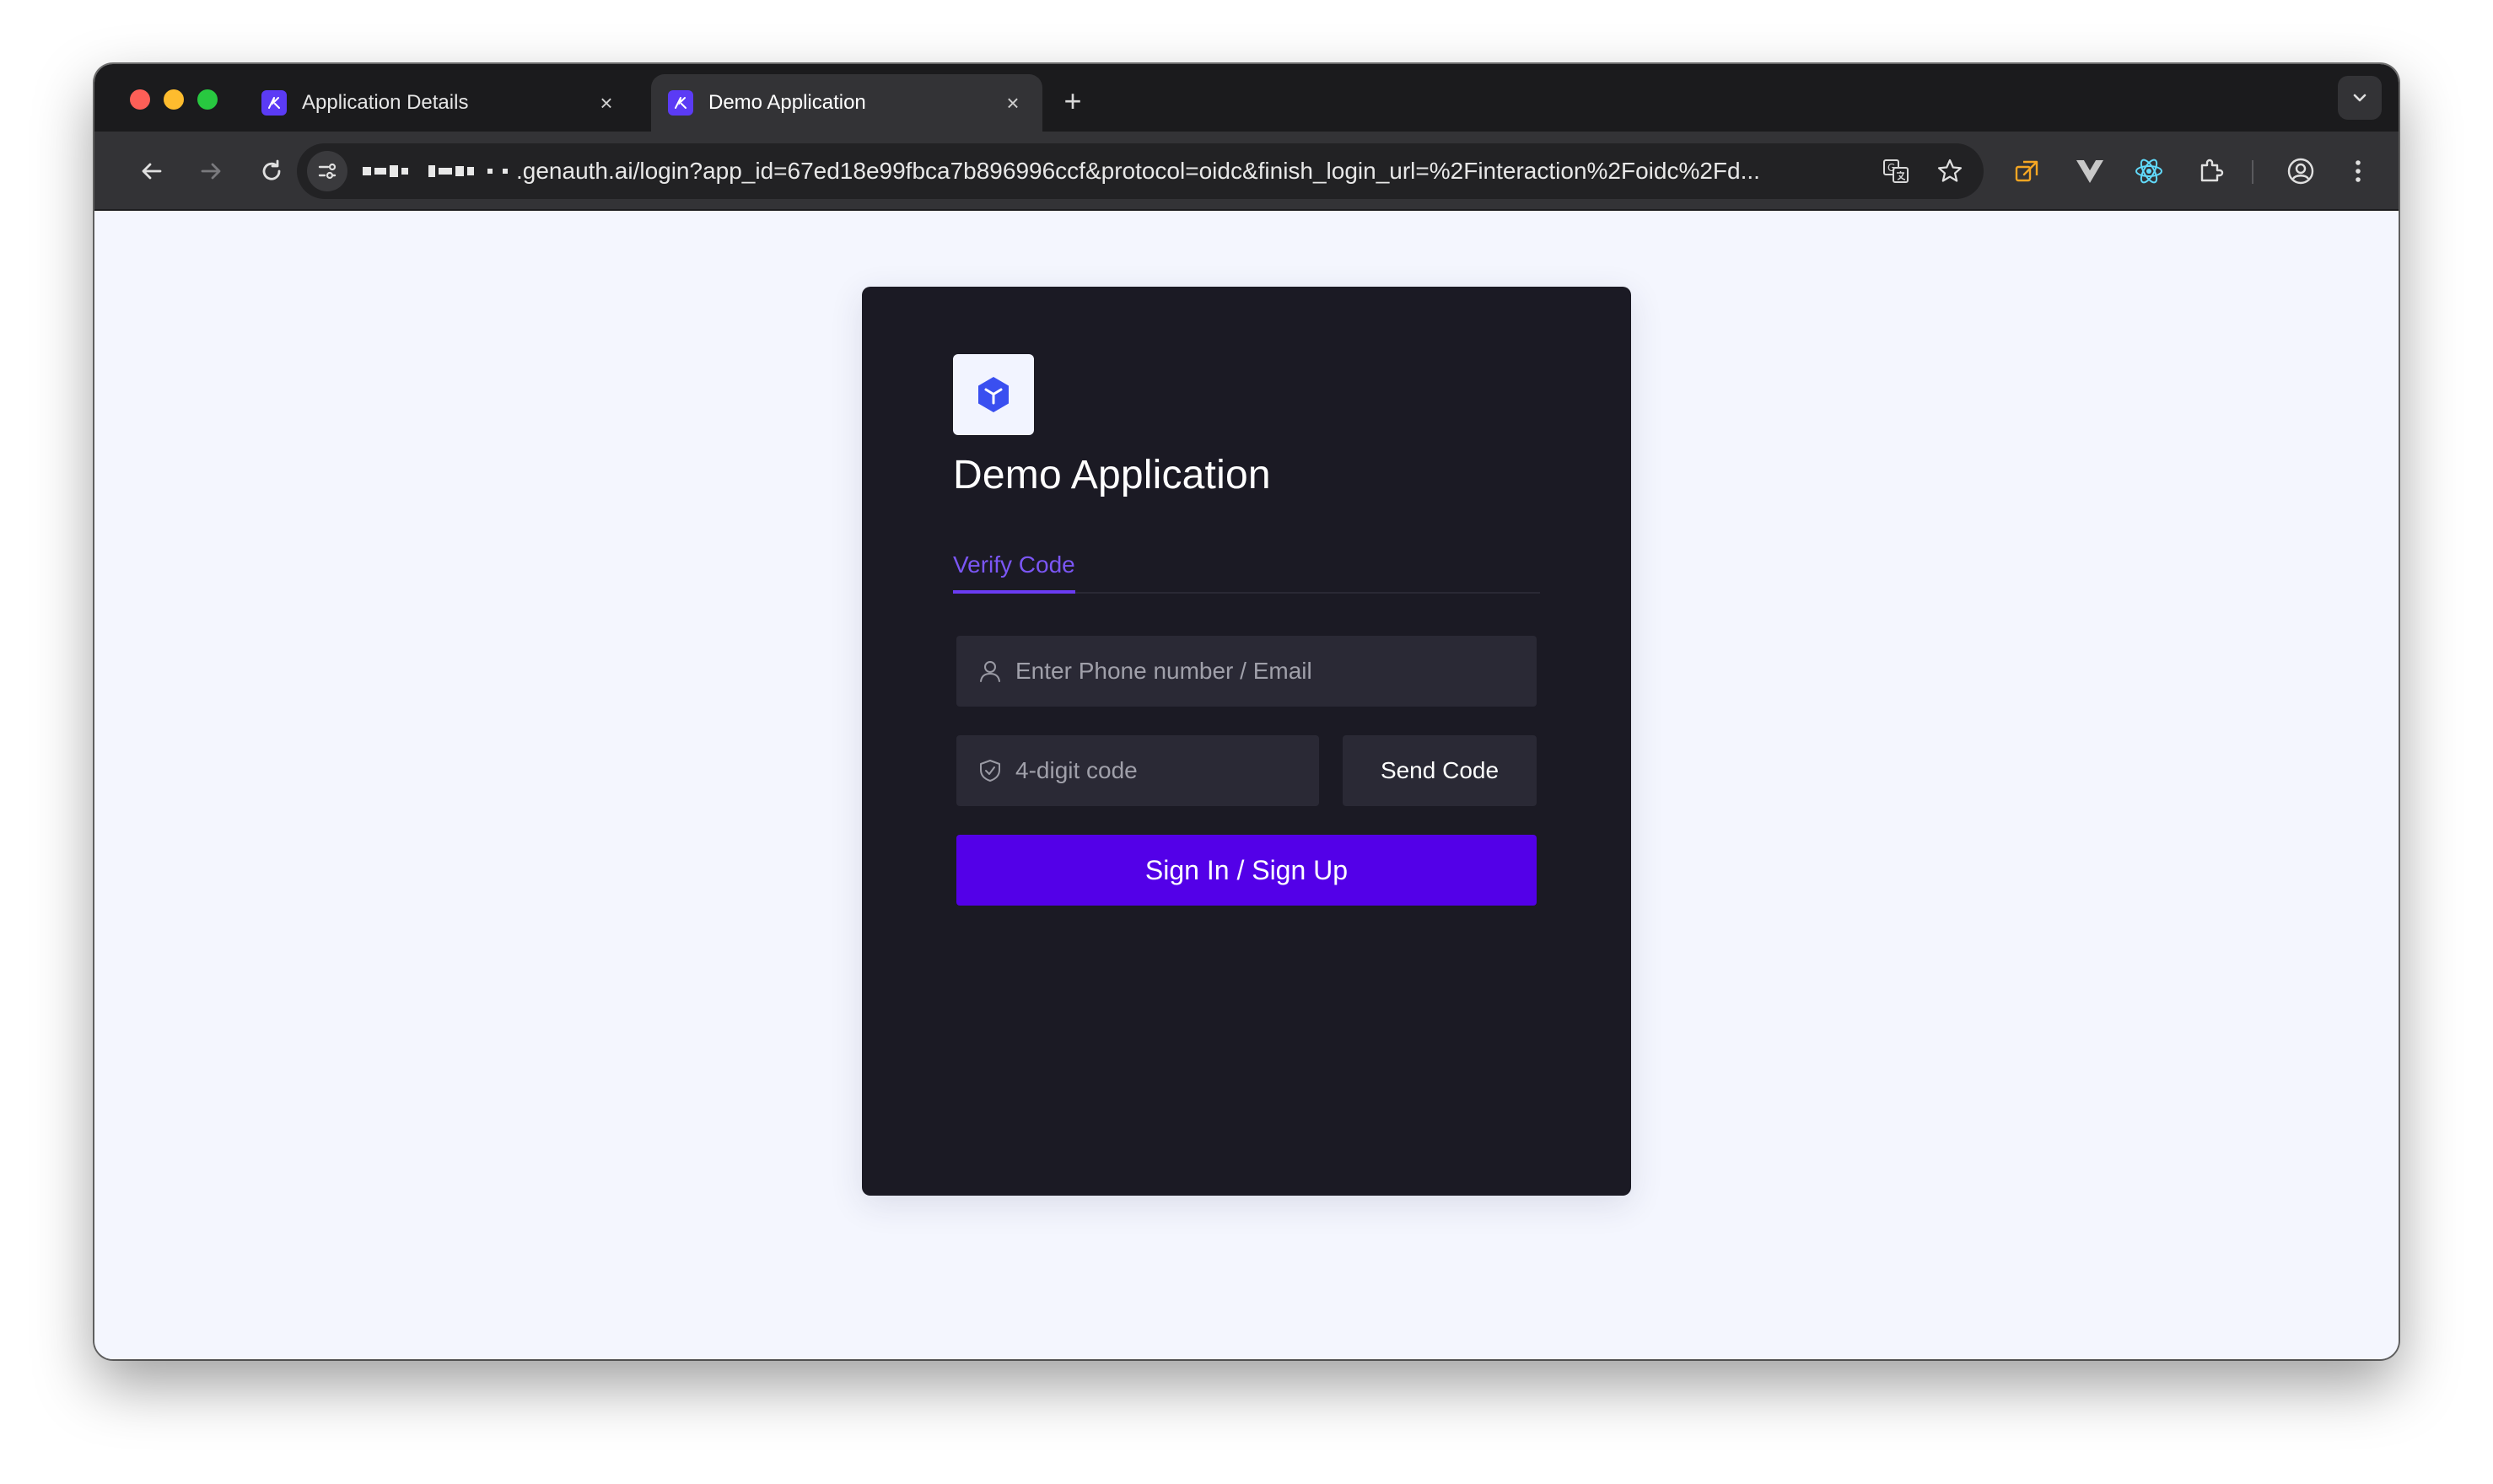 This screenshot has width=2493, height=1484. Describe the element at coordinates (1167, 770) in the screenshot. I see `code-input` at that location.